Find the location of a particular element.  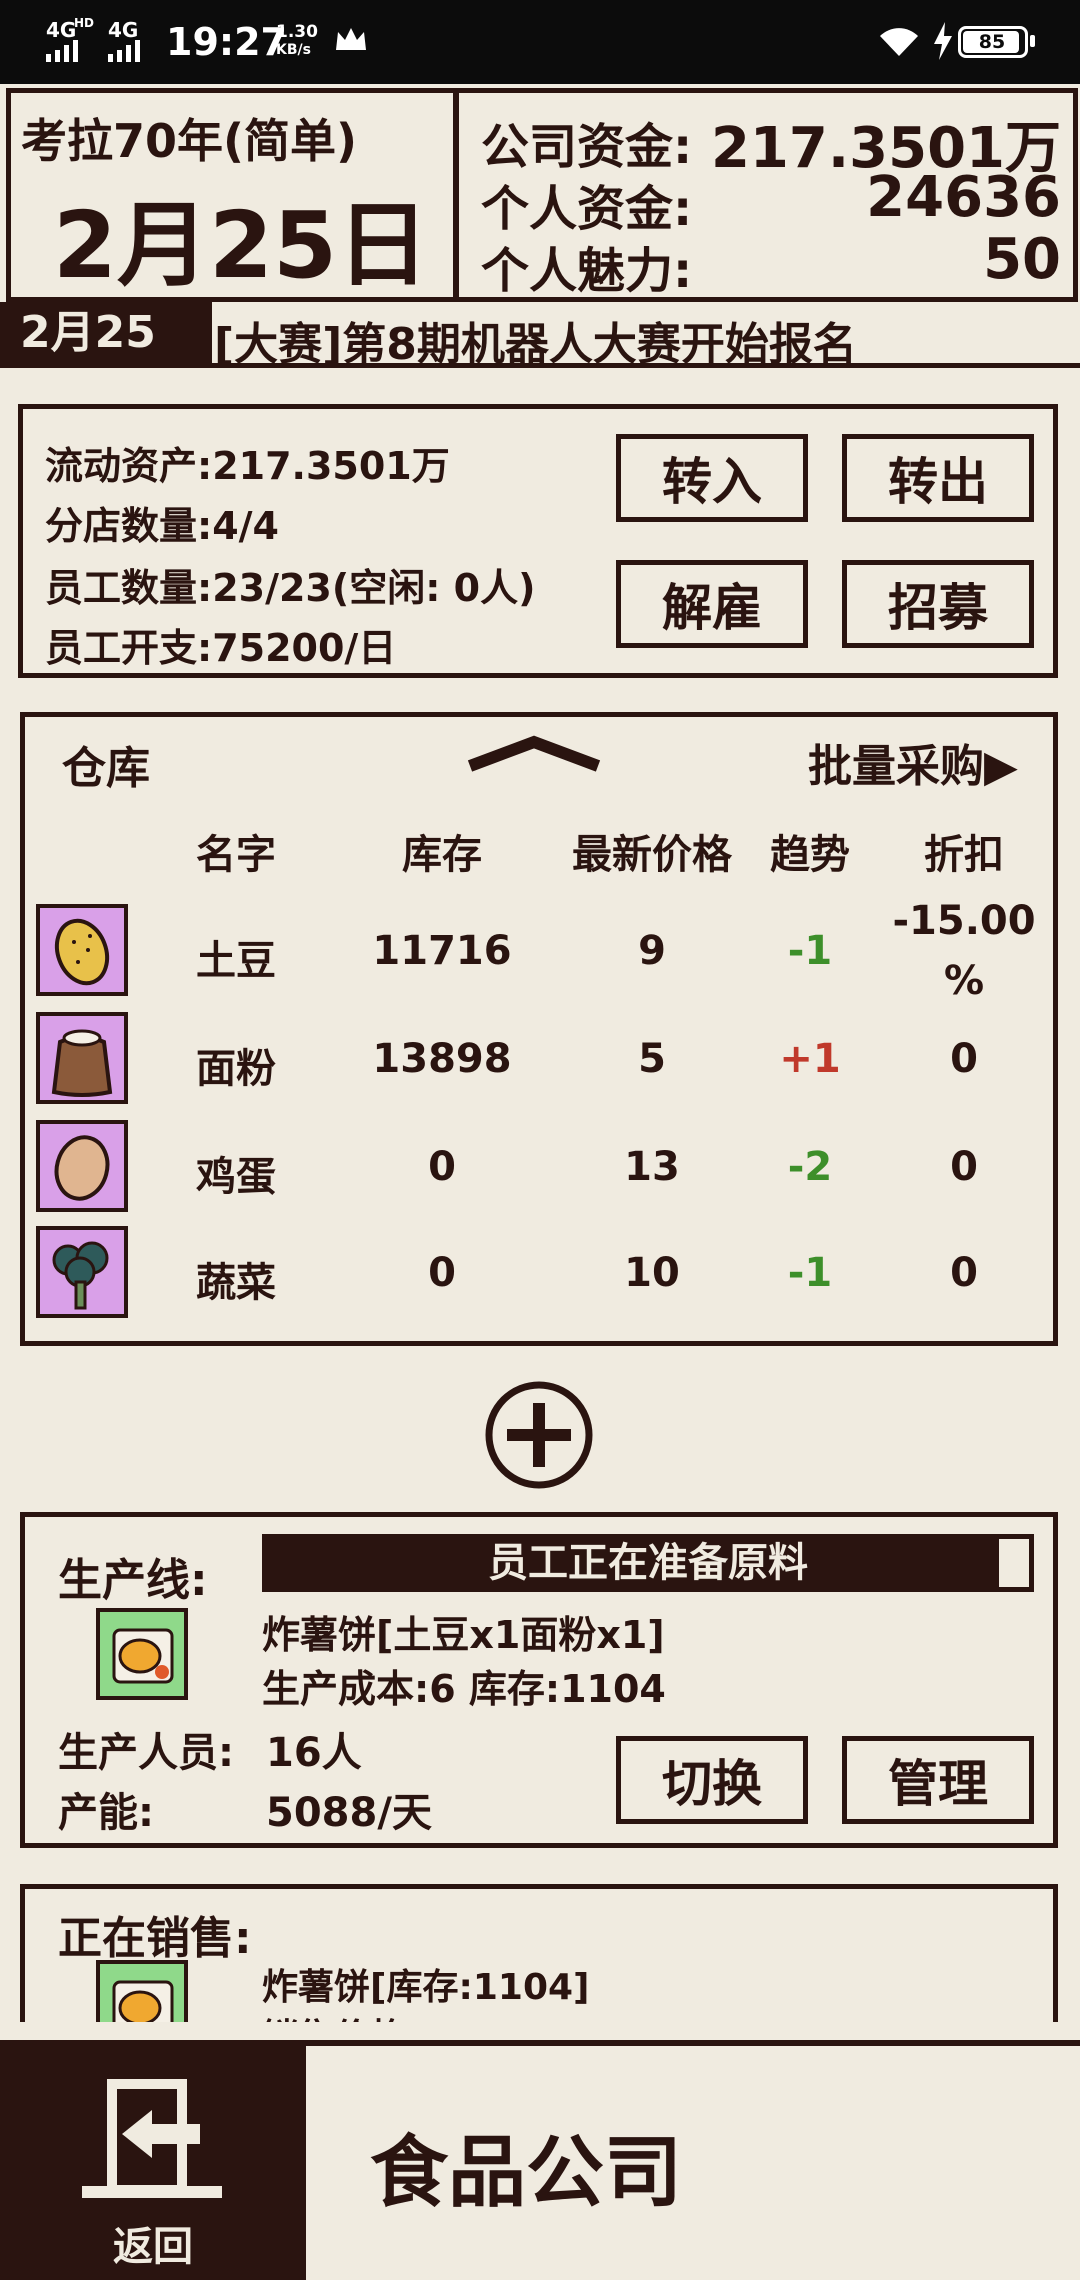

exit-icon is located at coordinates (152, 2138).